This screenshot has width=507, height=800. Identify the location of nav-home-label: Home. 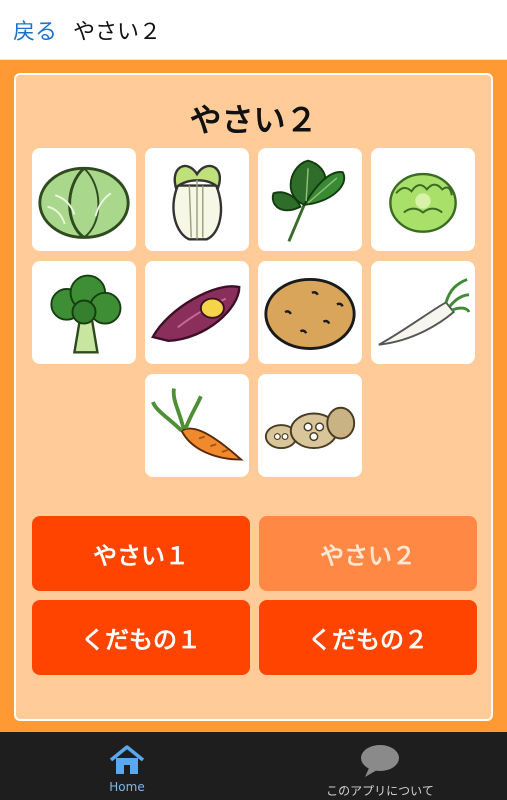
(127, 787).